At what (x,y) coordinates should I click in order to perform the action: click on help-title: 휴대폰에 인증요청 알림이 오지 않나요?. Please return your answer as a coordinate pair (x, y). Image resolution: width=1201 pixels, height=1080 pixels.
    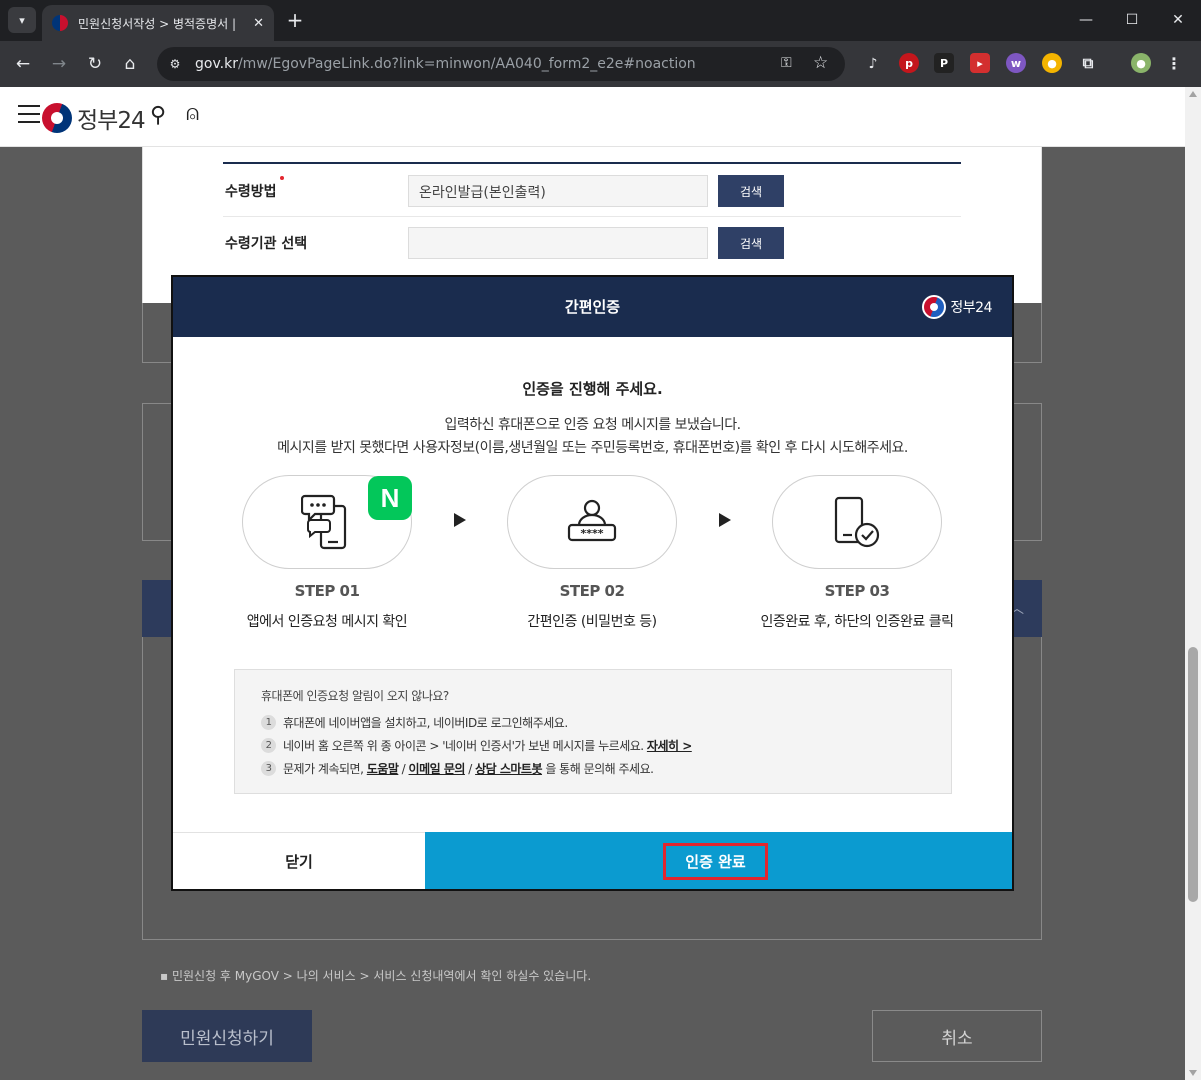
    Looking at the image, I should click on (355, 696).